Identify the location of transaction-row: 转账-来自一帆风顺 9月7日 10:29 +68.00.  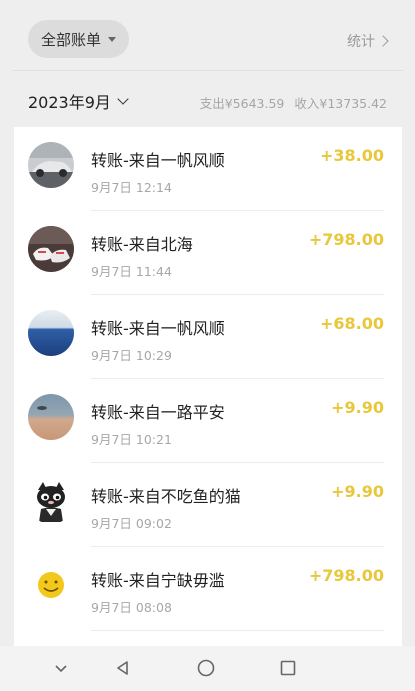
(208, 337).